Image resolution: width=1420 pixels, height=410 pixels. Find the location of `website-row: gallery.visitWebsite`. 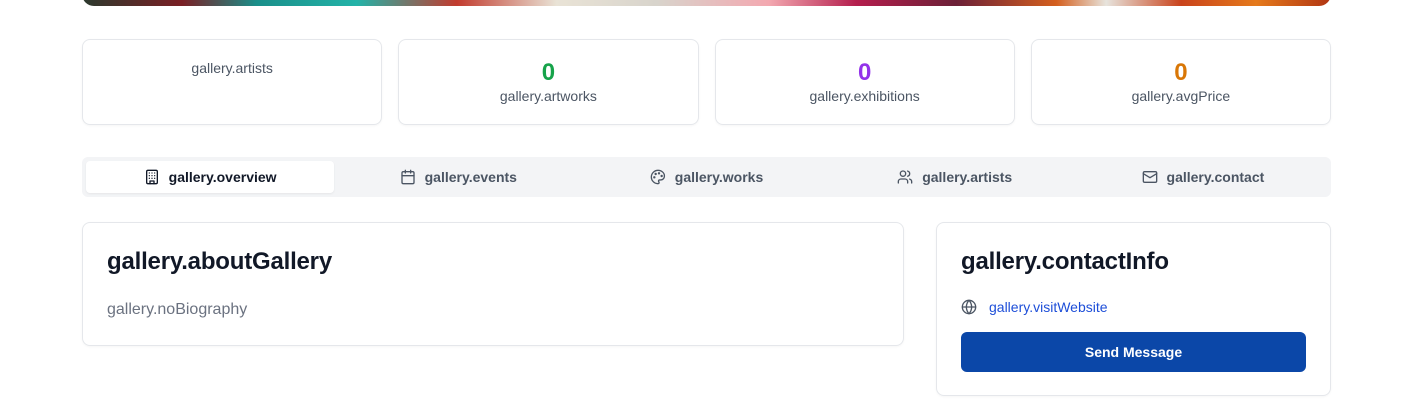

website-row: gallery.visitWebsite is located at coordinates (1133, 307).